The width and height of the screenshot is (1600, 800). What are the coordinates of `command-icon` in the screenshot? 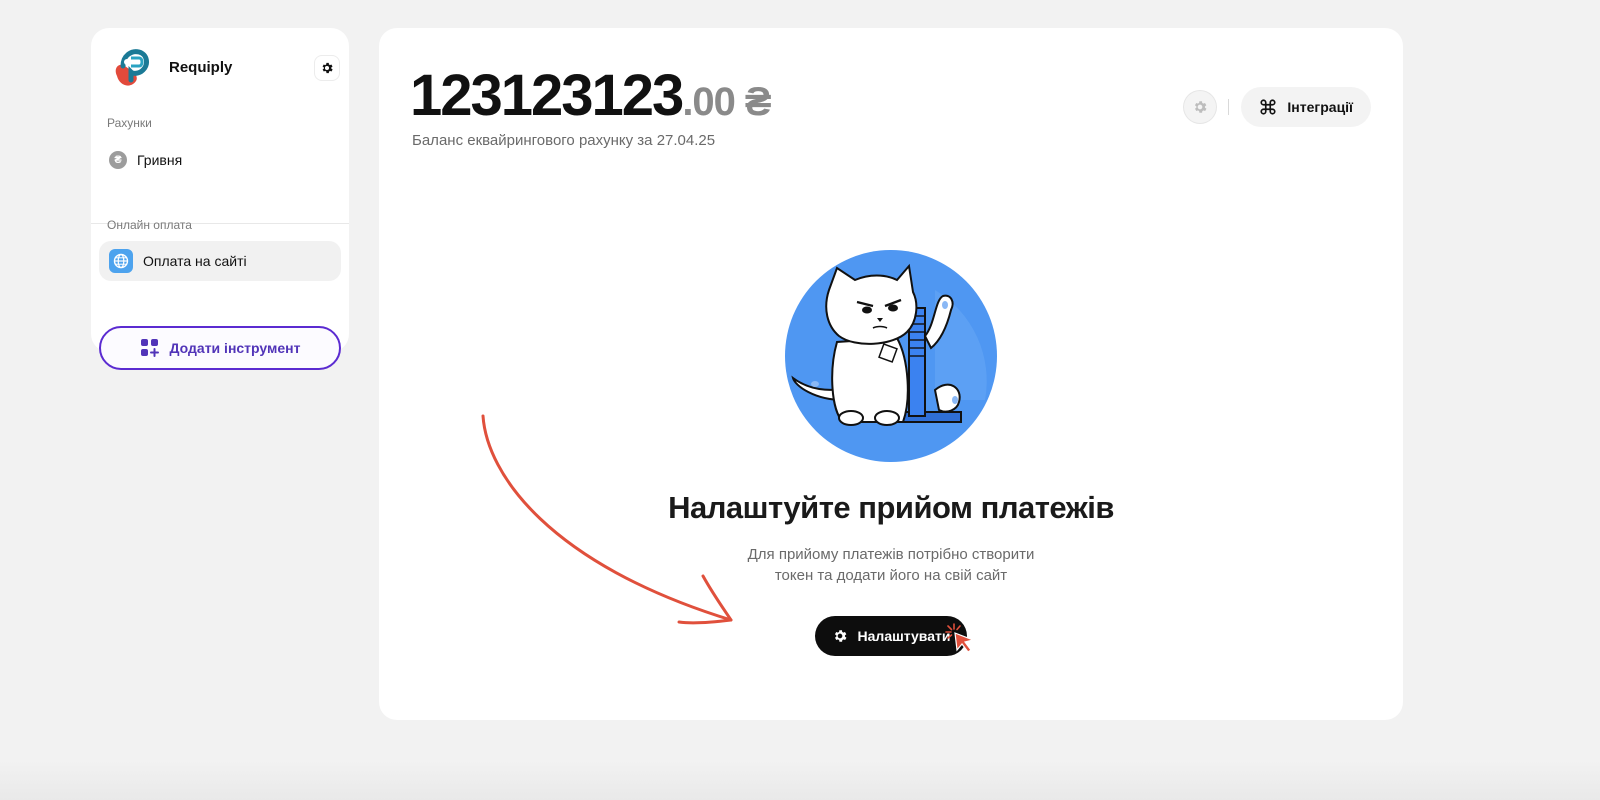 It's located at (1268, 107).